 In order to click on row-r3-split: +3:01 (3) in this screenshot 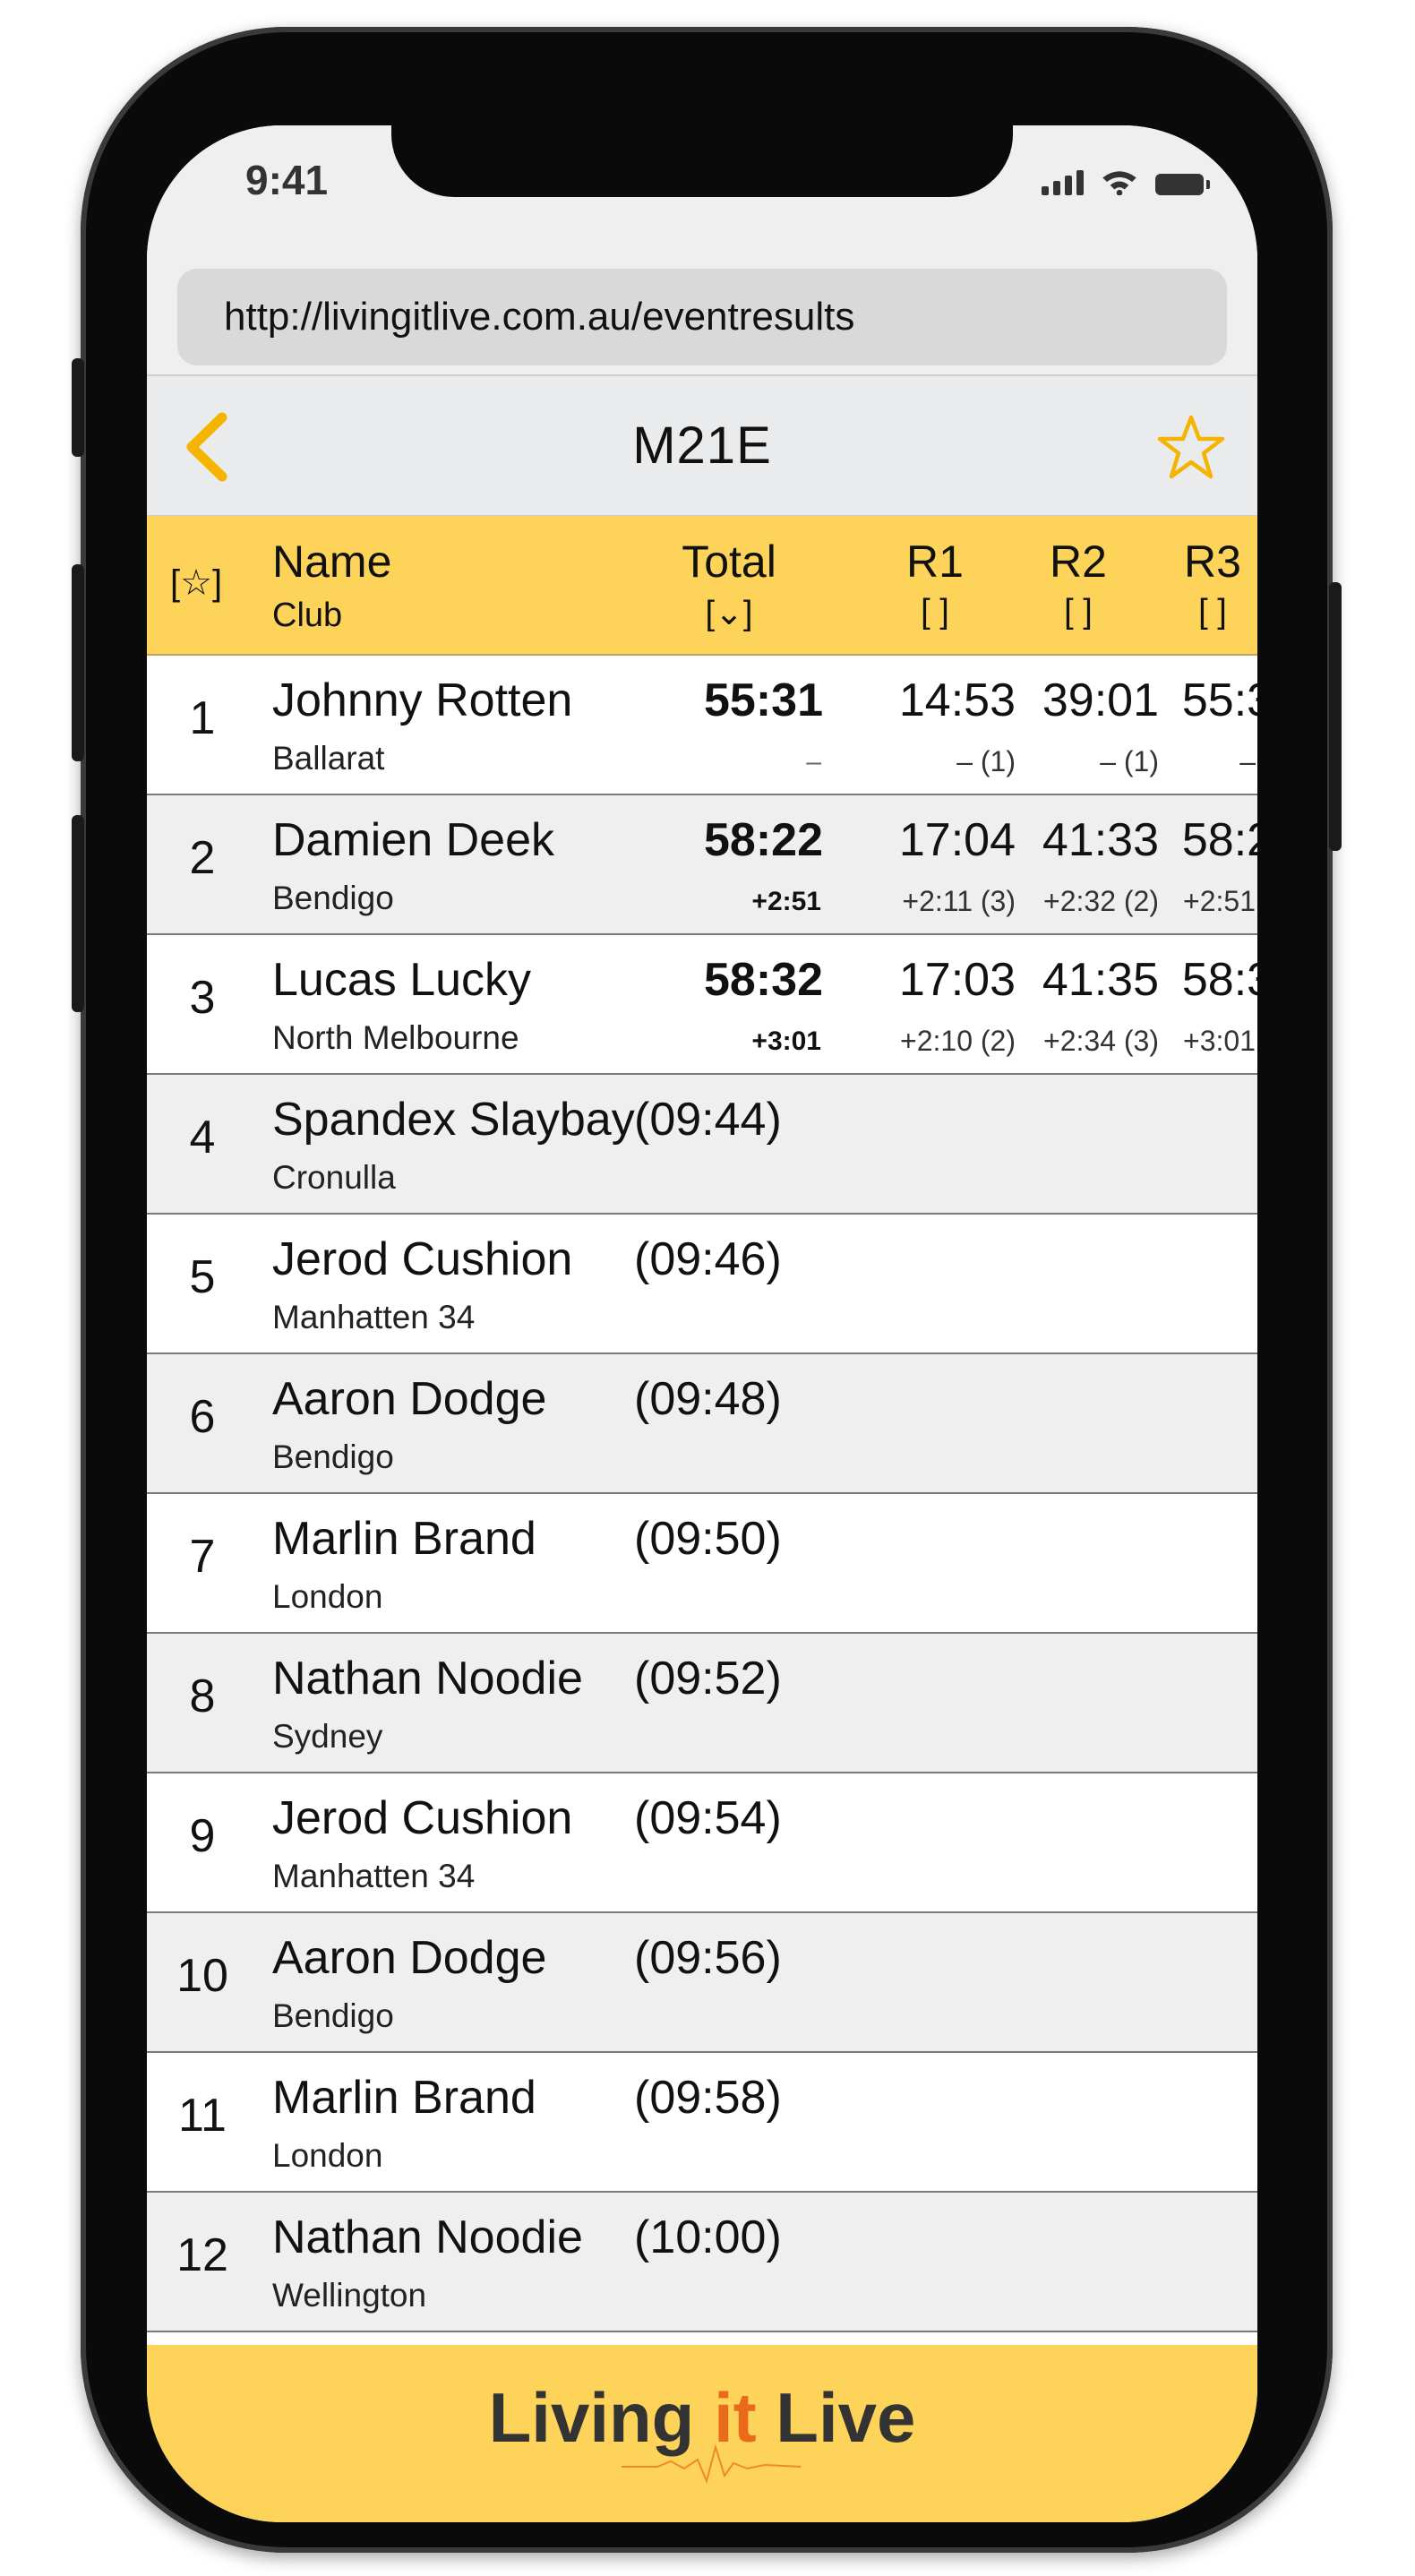, I will do `click(1220, 1041)`.